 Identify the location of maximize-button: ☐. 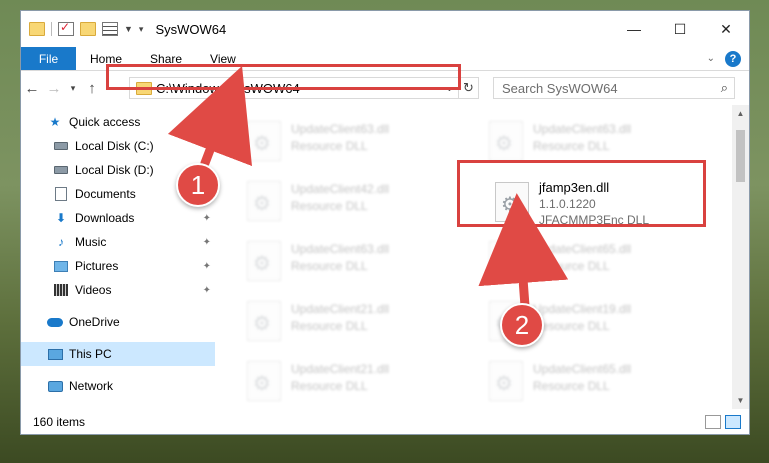
(680, 29).